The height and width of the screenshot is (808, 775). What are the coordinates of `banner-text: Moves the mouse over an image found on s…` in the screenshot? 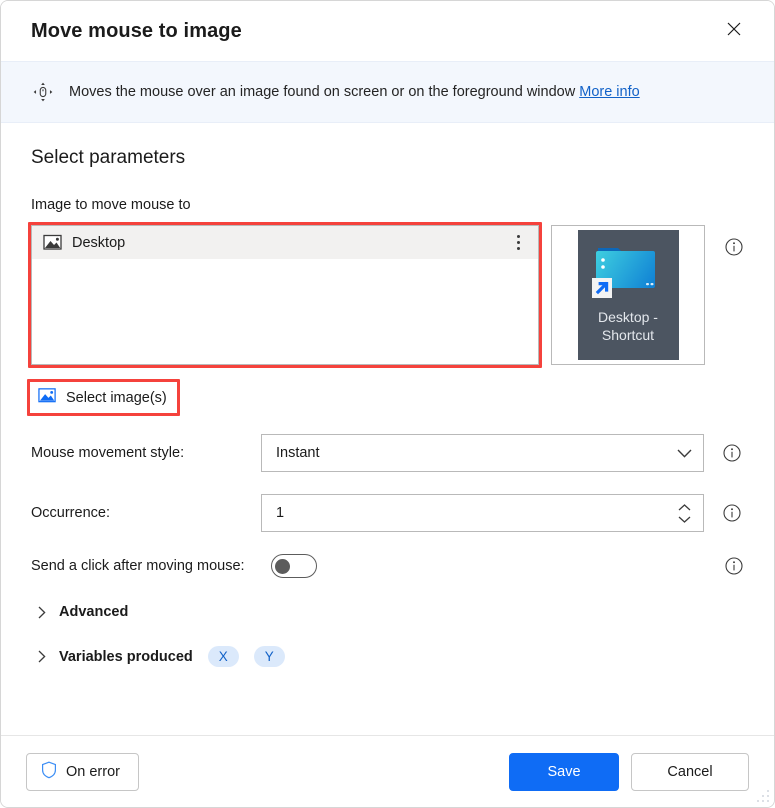 It's located at (354, 92).